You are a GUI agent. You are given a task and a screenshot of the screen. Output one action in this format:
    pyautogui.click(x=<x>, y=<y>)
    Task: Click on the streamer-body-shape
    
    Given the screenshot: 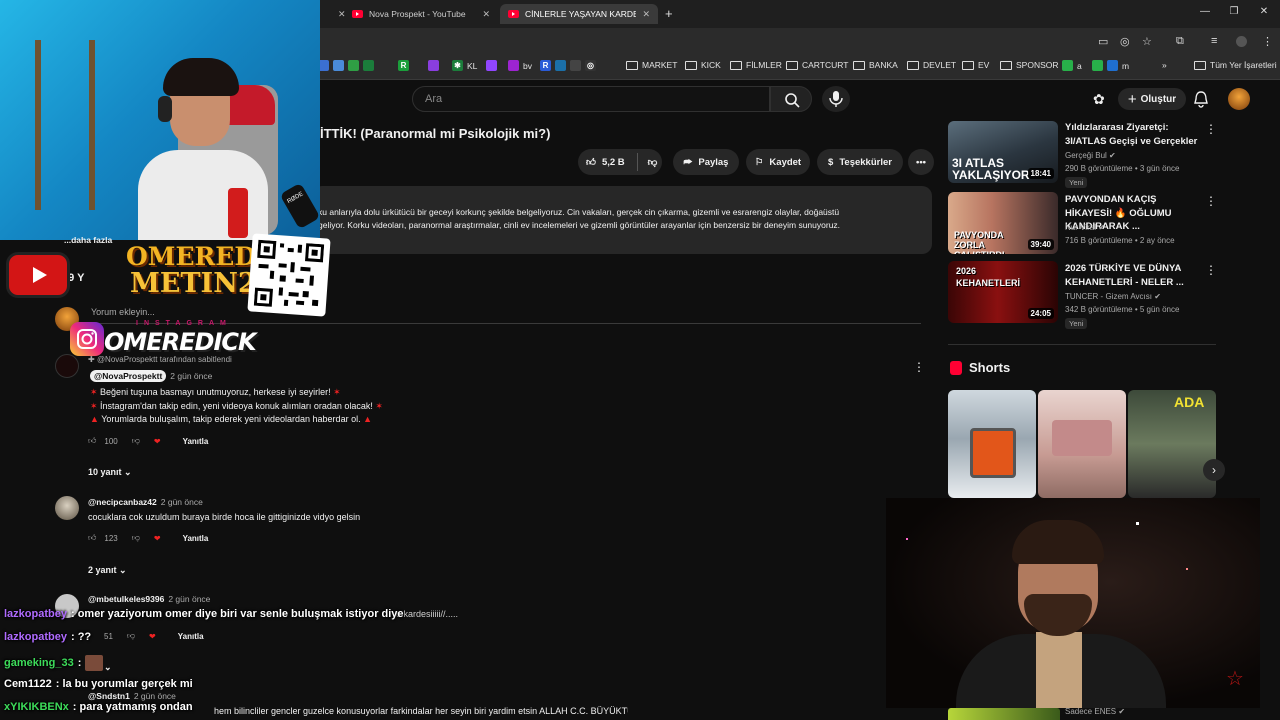 What is the action you would take?
    pyautogui.click(x=203, y=195)
    